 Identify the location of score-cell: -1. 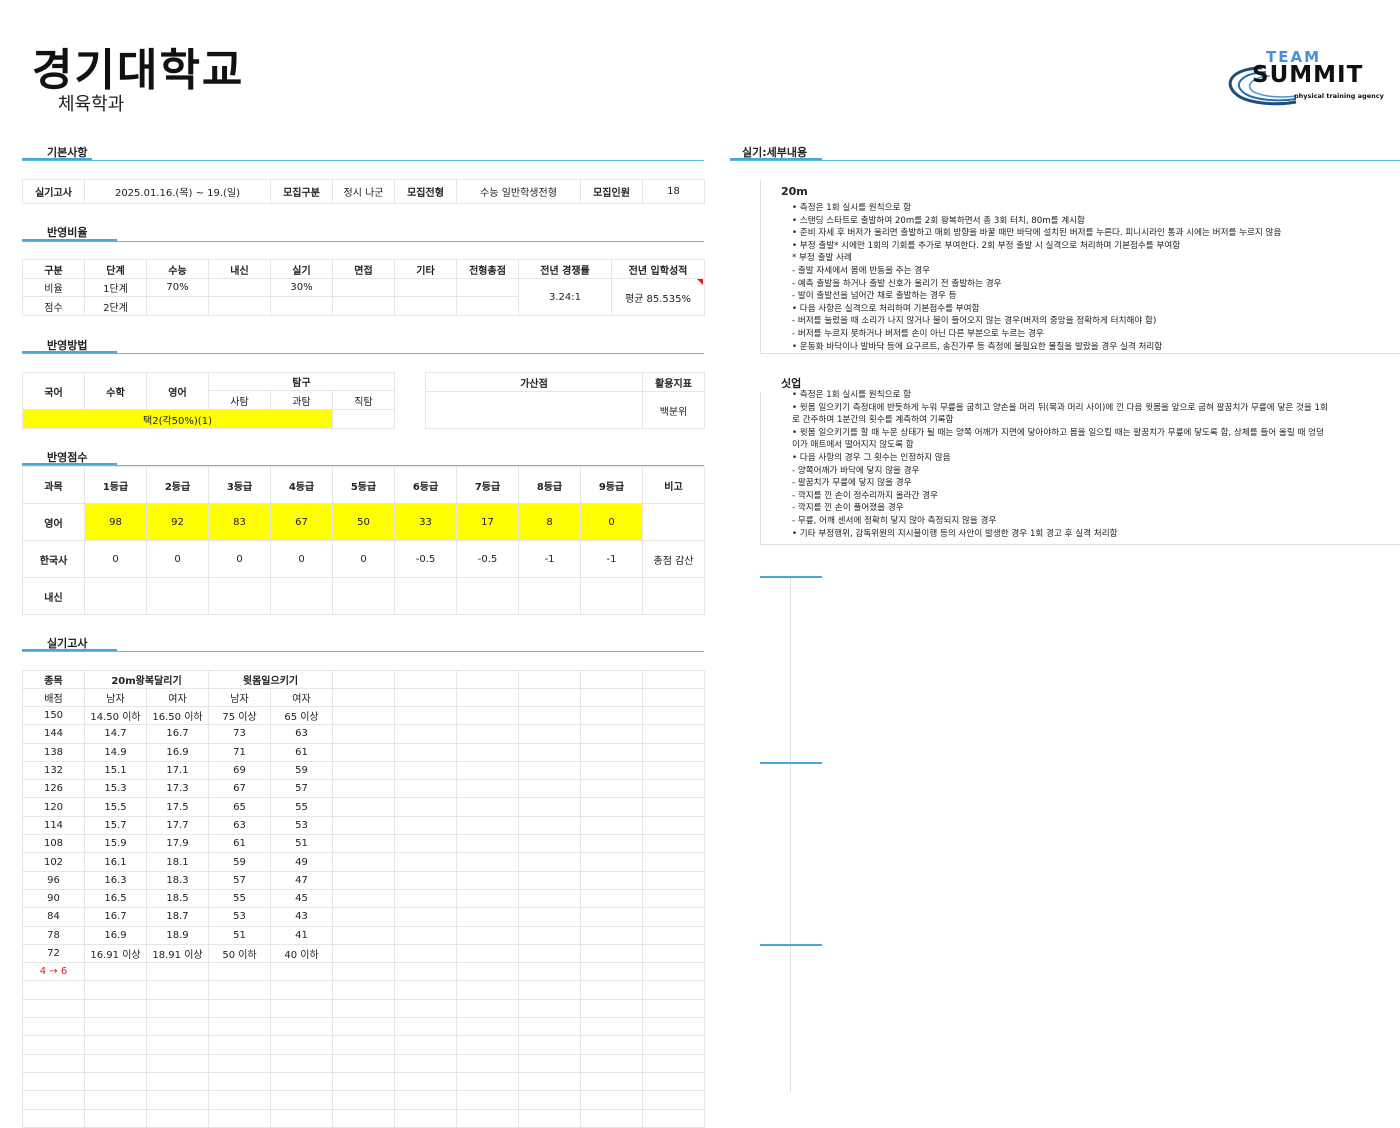
(549, 559).